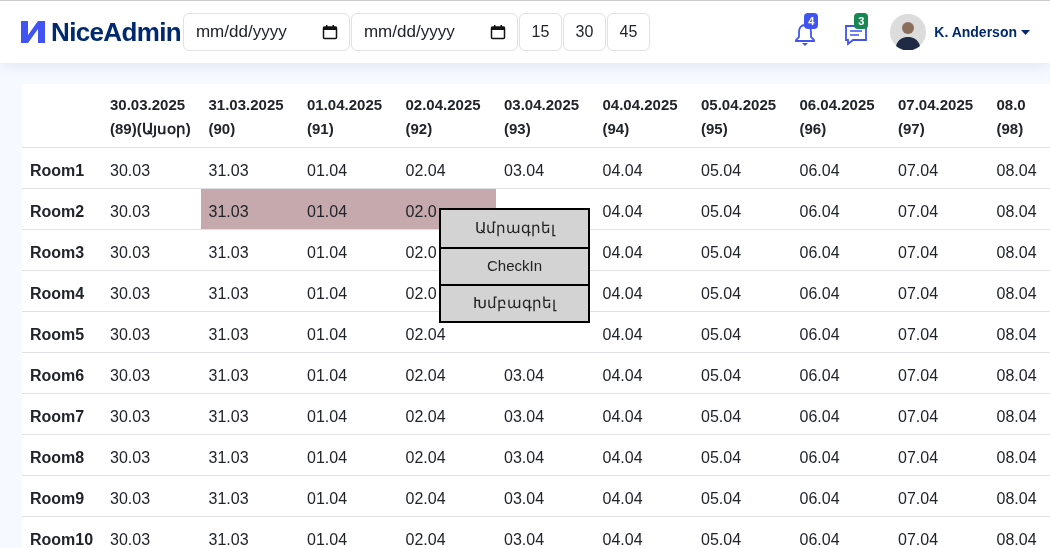  I want to click on column-header: 02.04.2025 (92), so click(443, 117).